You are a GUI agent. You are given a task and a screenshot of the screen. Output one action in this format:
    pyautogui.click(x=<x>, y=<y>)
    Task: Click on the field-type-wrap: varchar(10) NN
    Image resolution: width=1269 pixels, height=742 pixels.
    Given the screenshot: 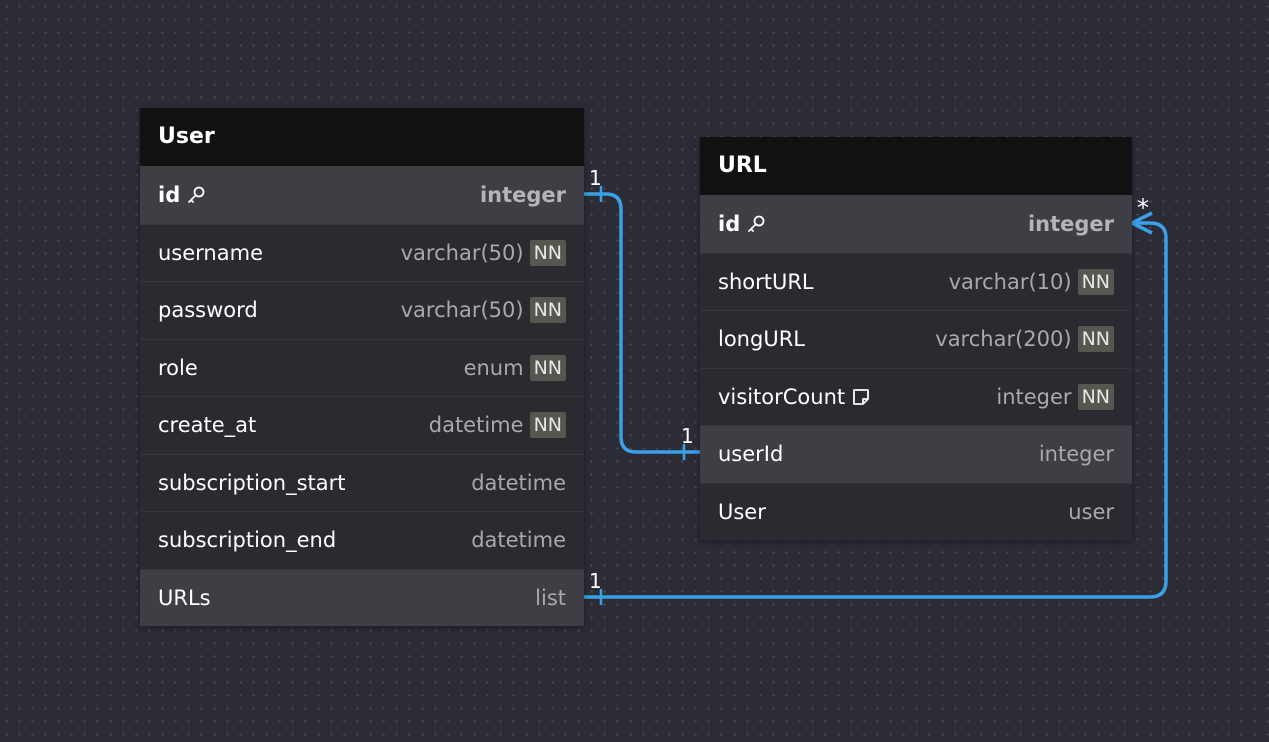 What is the action you would take?
    pyautogui.click(x=1031, y=281)
    